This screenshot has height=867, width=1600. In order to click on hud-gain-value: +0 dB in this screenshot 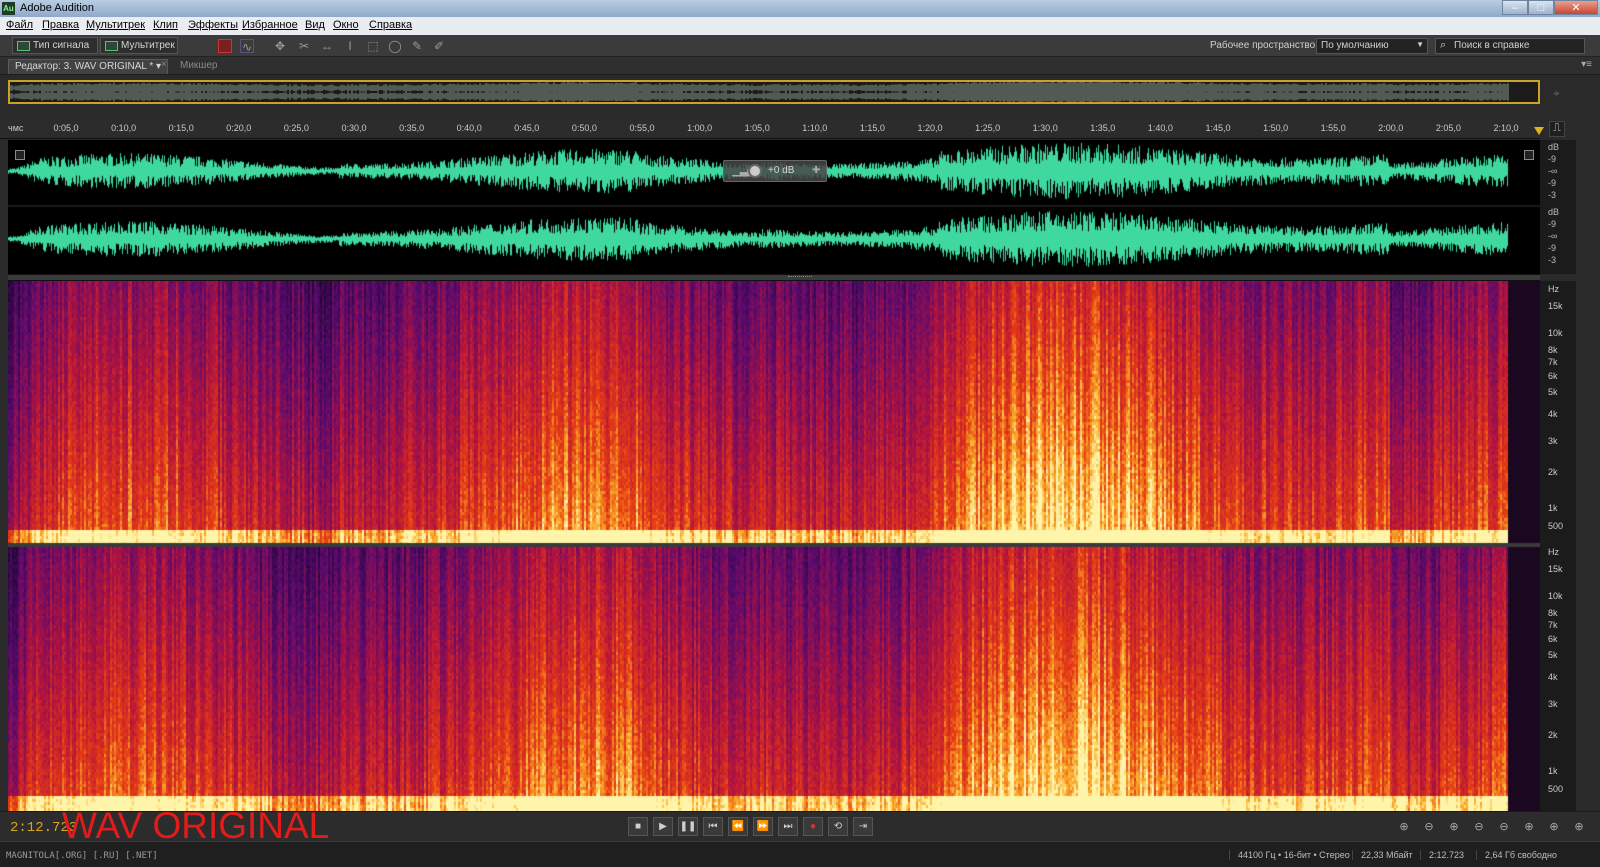, I will do `click(781, 170)`.